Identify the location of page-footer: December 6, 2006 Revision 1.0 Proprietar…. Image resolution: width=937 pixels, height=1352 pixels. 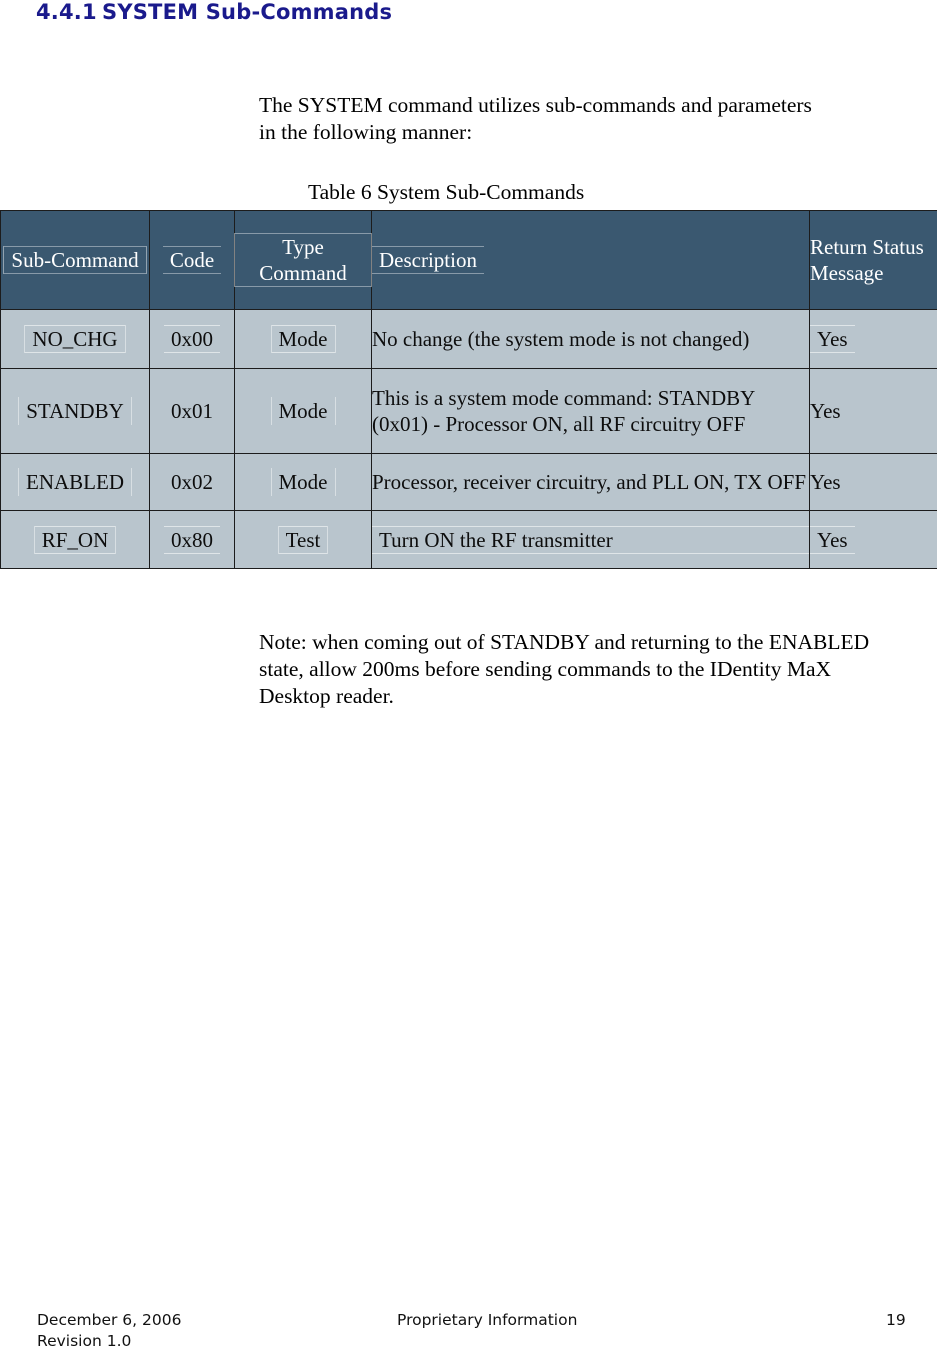
(468, 1330).